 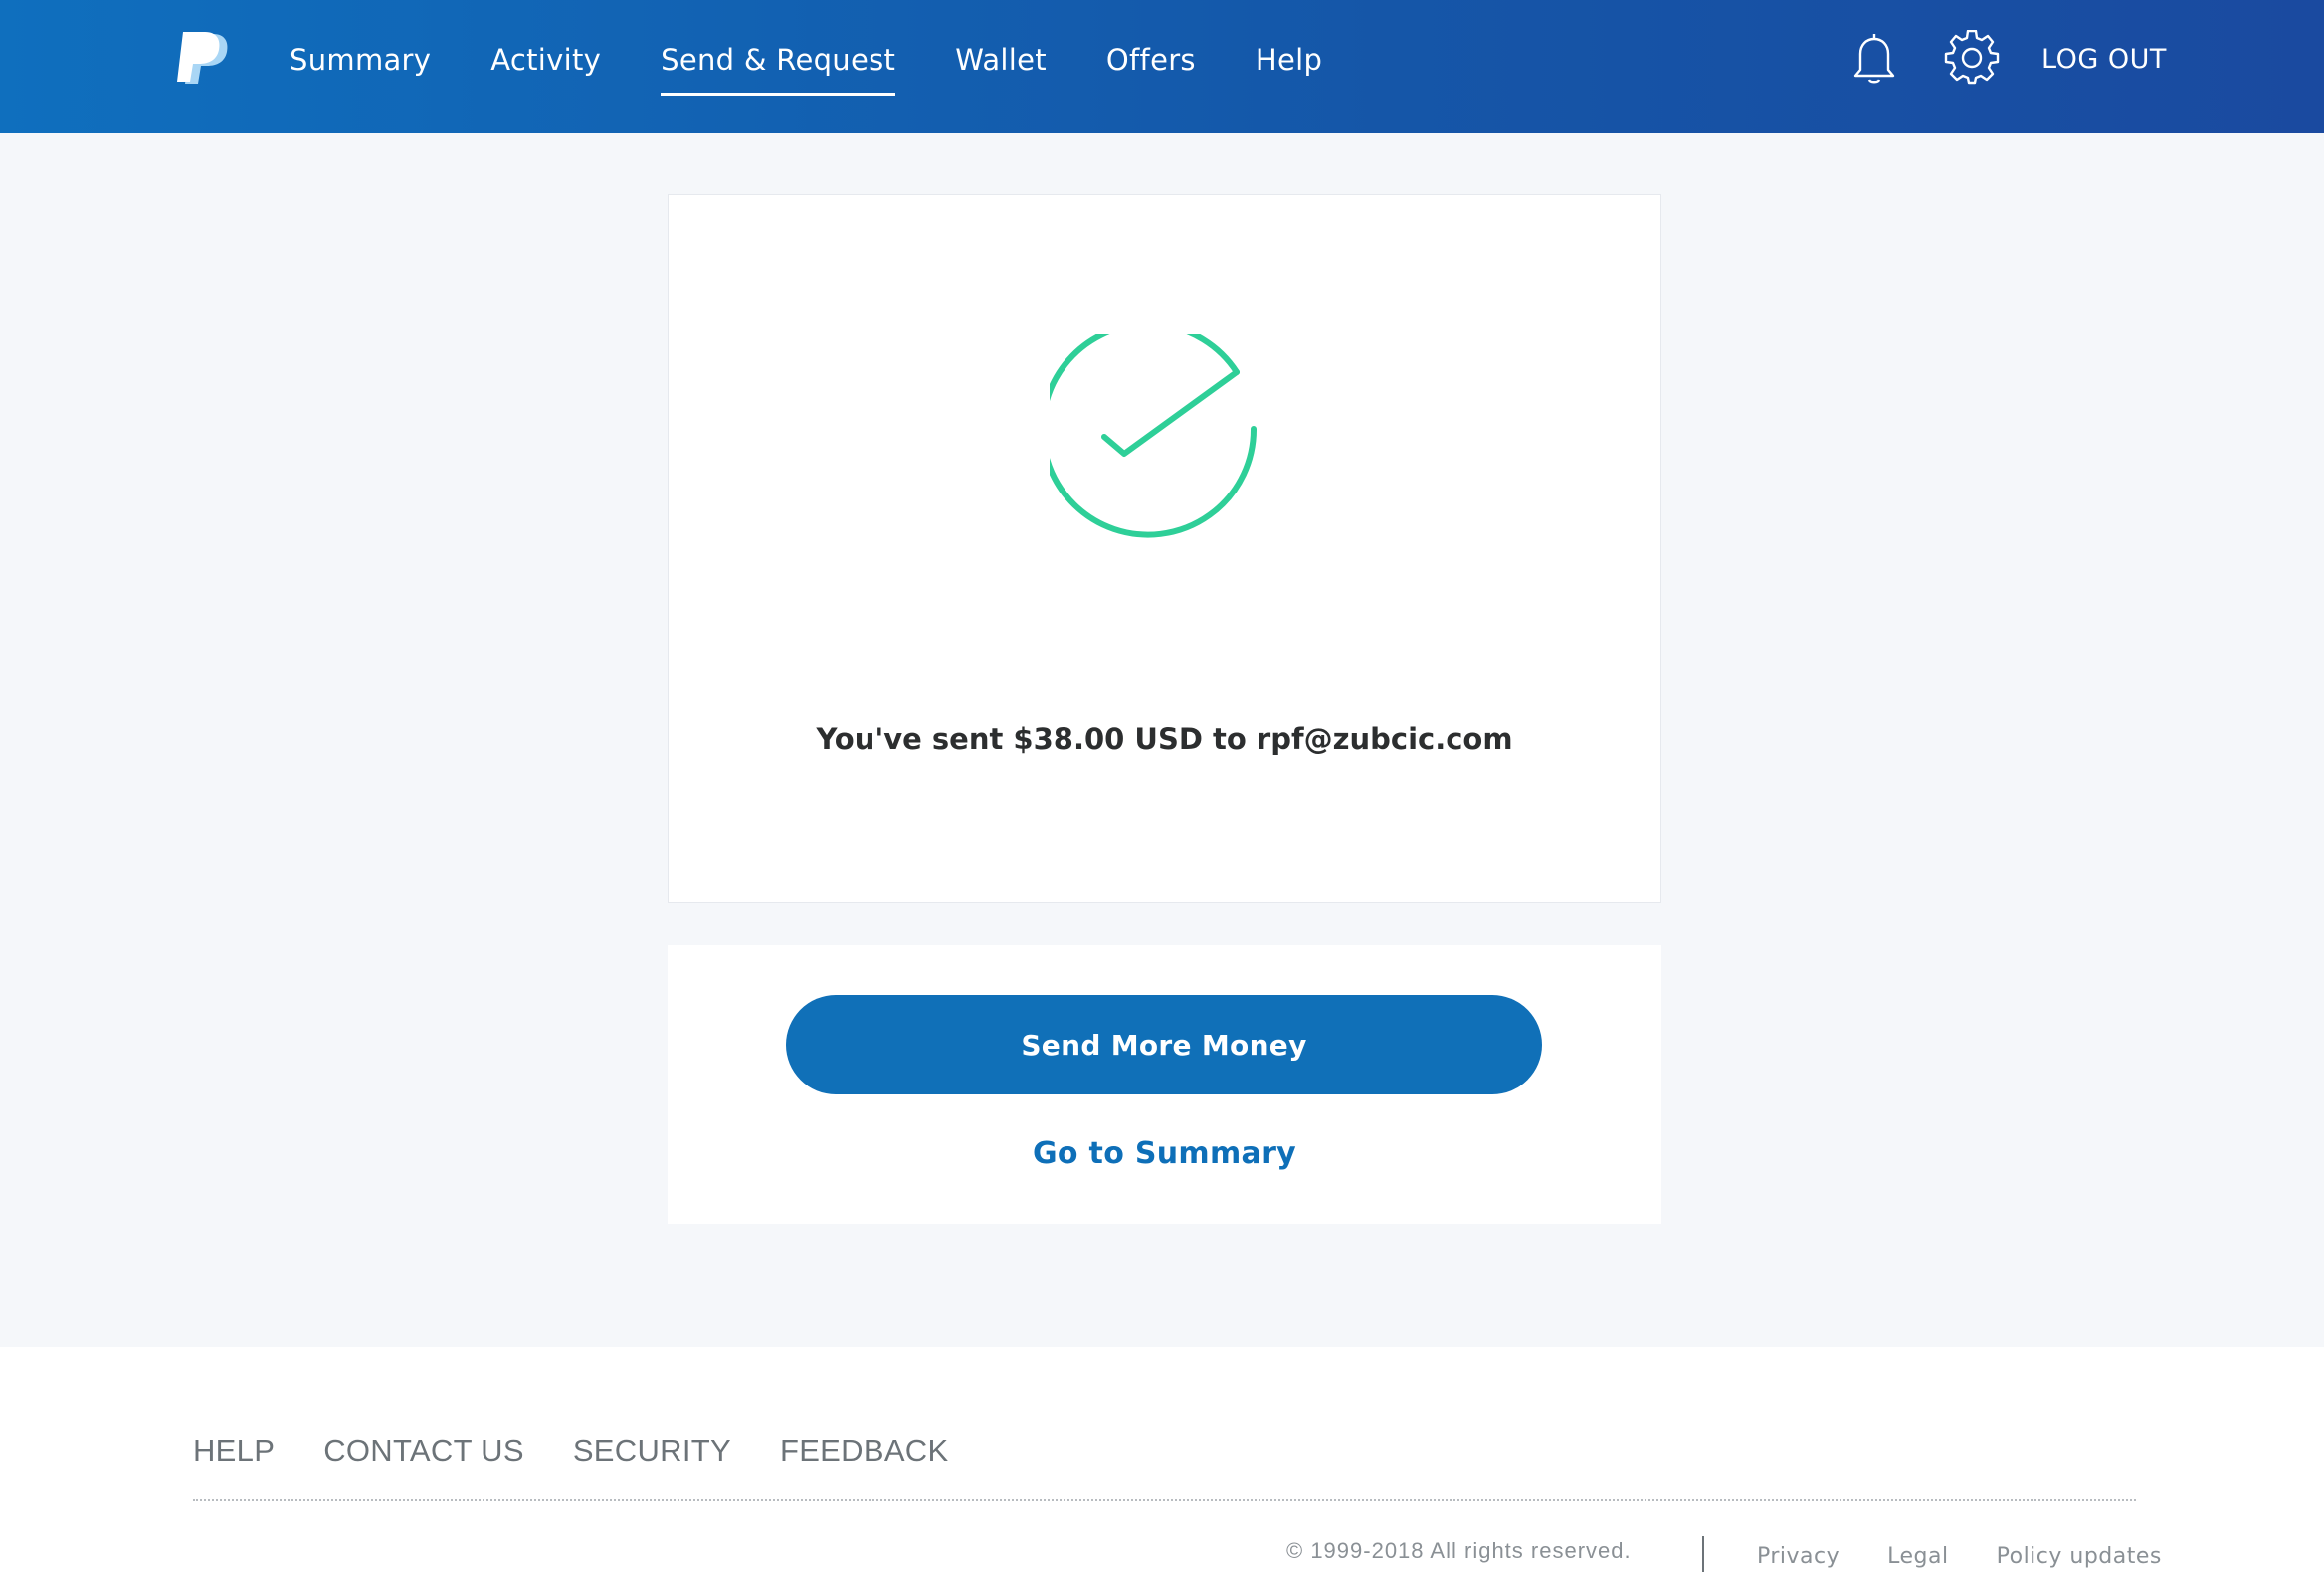 What do you see at coordinates (205, 60) in the screenshot?
I see `paypal-logo-icon` at bounding box center [205, 60].